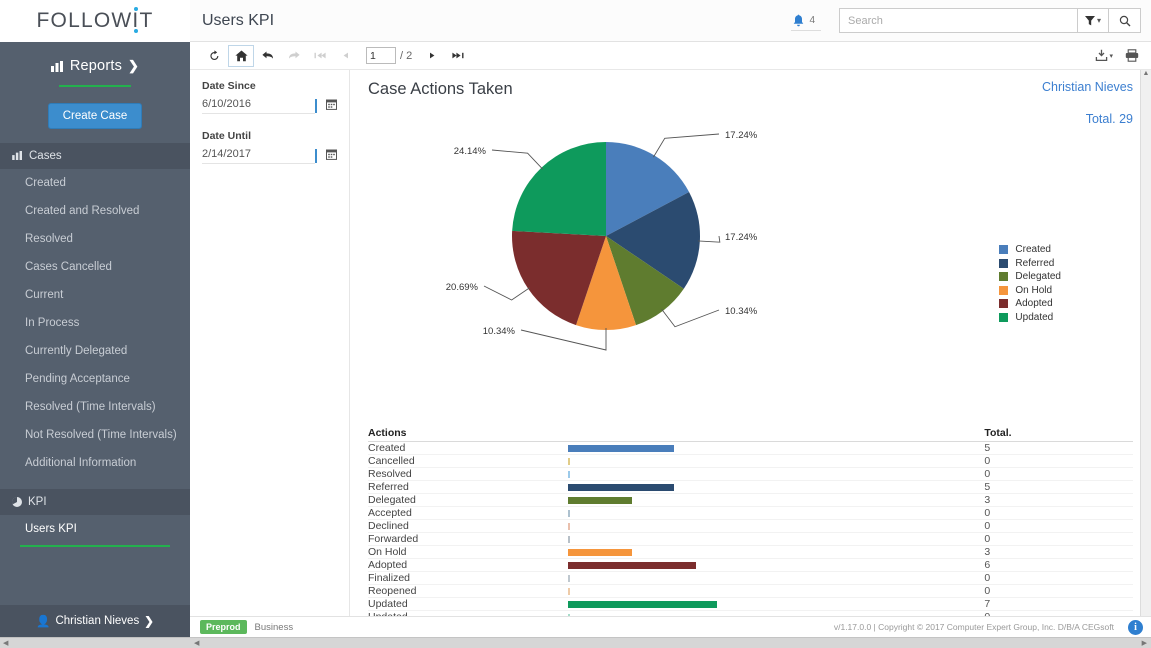  What do you see at coordinates (958, 20) in the screenshot?
I see `search-input` at bounding box center [958, 20].